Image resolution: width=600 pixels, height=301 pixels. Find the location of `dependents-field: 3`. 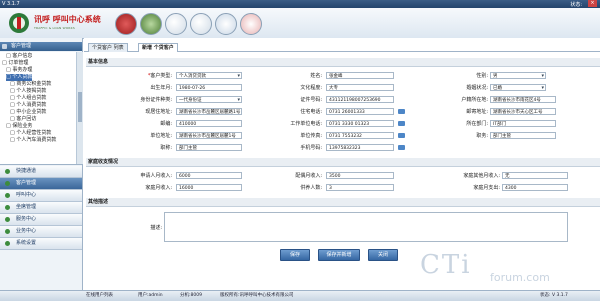

dependents-field: 3 is located at coordinates (360, 187).